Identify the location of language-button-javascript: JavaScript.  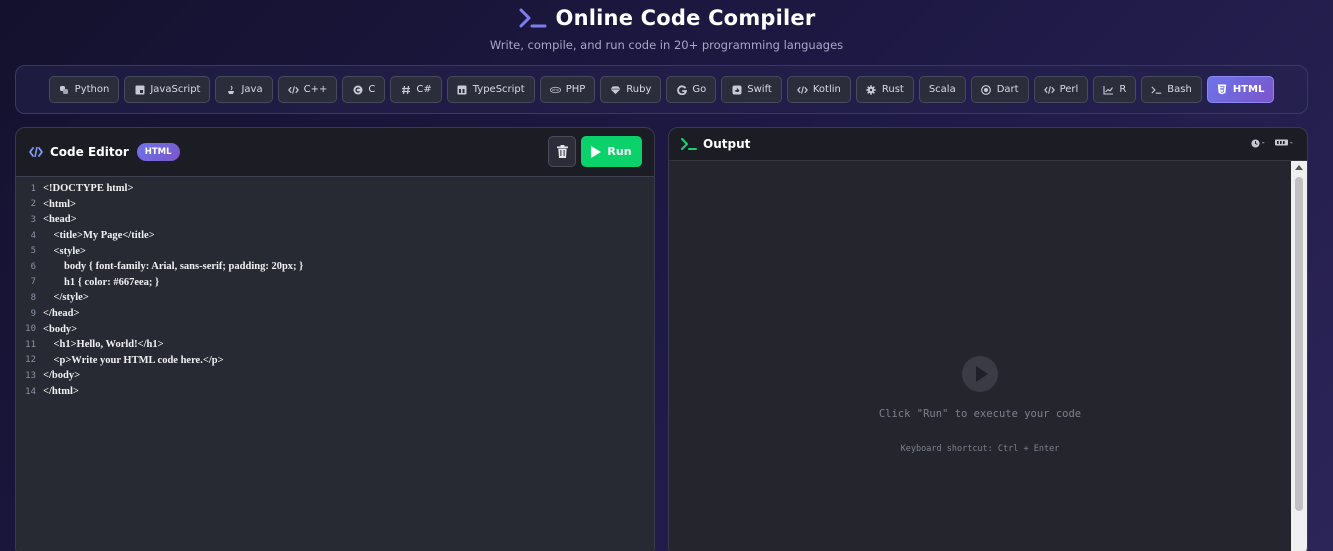
(167, 89).